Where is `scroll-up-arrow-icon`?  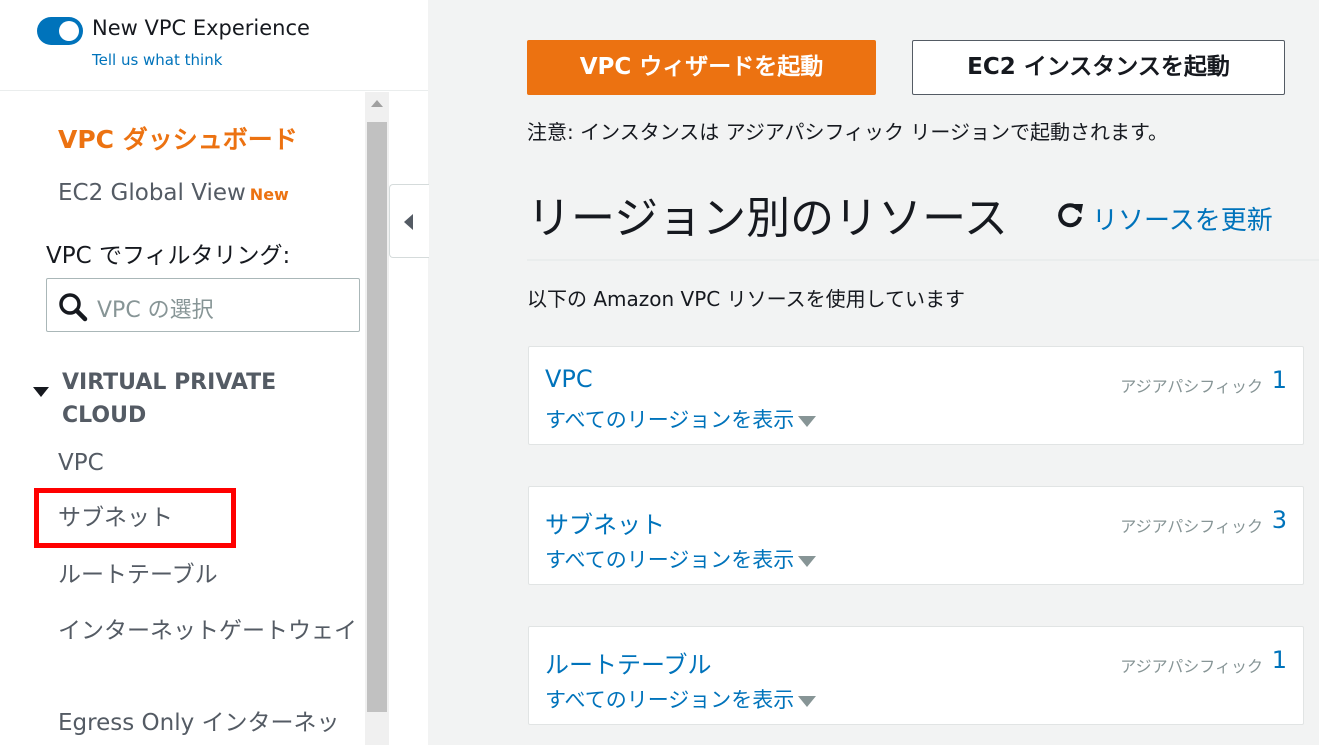
scroll-up-arrow-icon is located at coordinates (377, 103).